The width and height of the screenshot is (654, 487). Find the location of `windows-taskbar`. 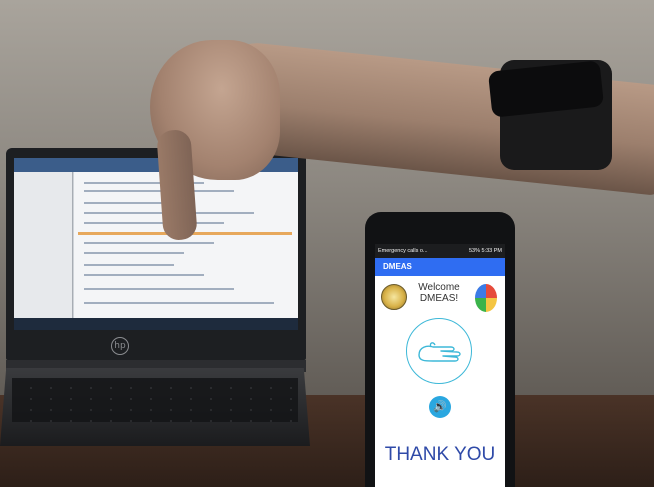

windows-taskbar is located at coordinates (156, 324).